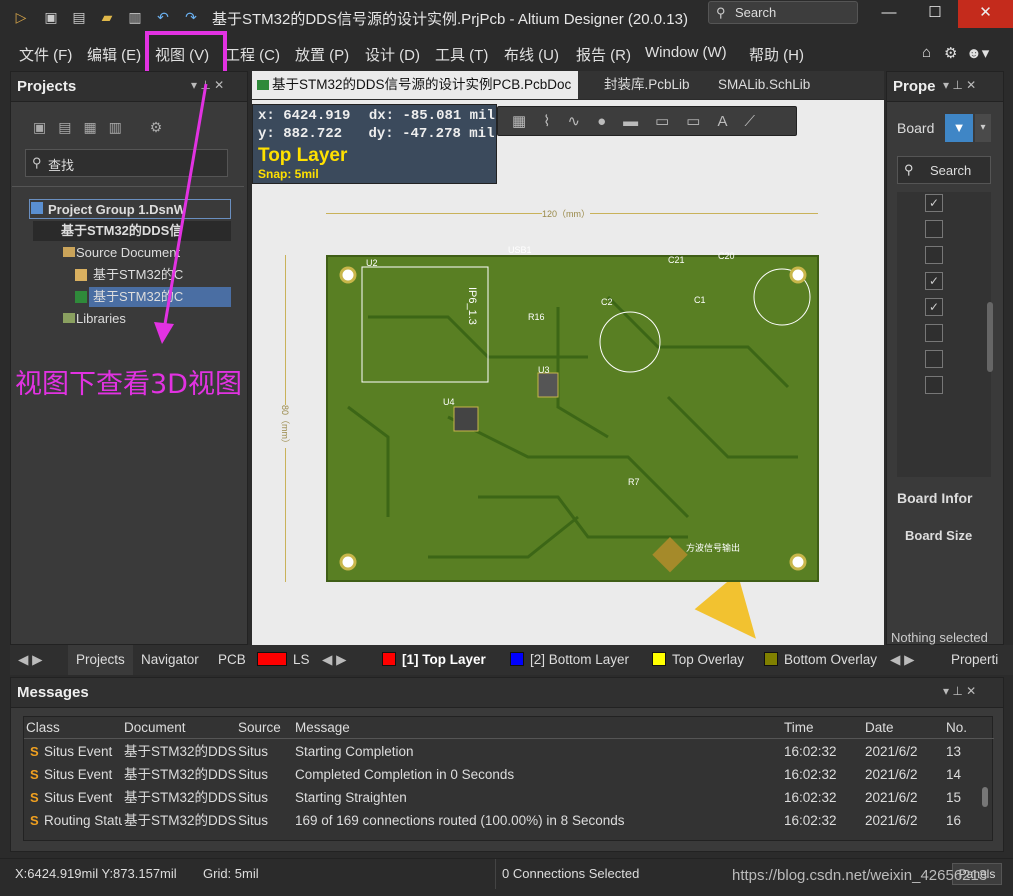 The width and height of the screenshot is (1013, 896). I want to click on save-icon: ▣, so click(51, 17).